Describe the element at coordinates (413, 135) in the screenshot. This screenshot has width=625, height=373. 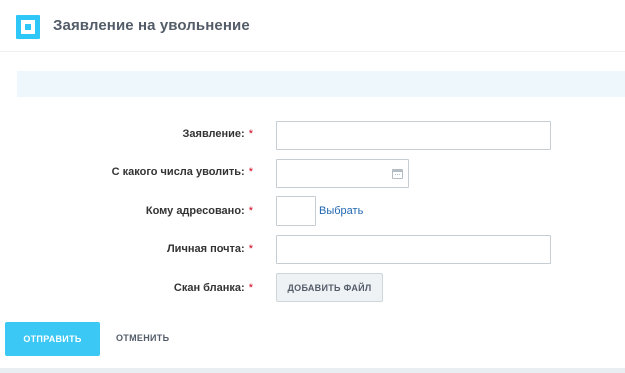
I see `statement-input` at that location.